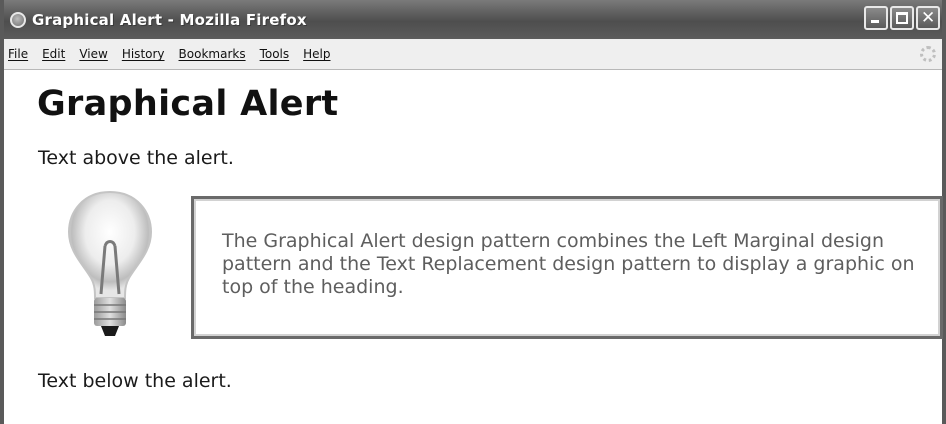 The height and width of the screenshot is (424, 946). Describe the element at coordinates (928, 54) in the screenshot. I see `throbber-icon` at that location.